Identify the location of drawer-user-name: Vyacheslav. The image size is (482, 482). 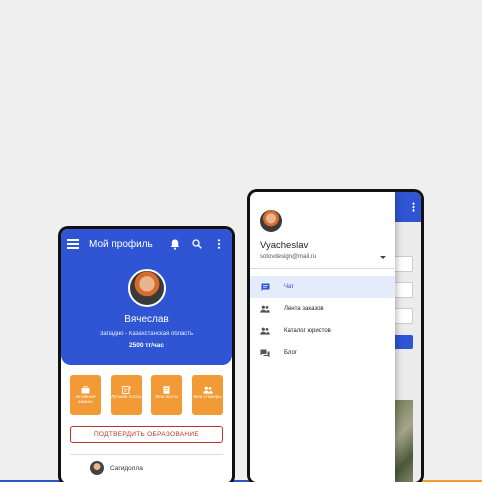
(284, 245).